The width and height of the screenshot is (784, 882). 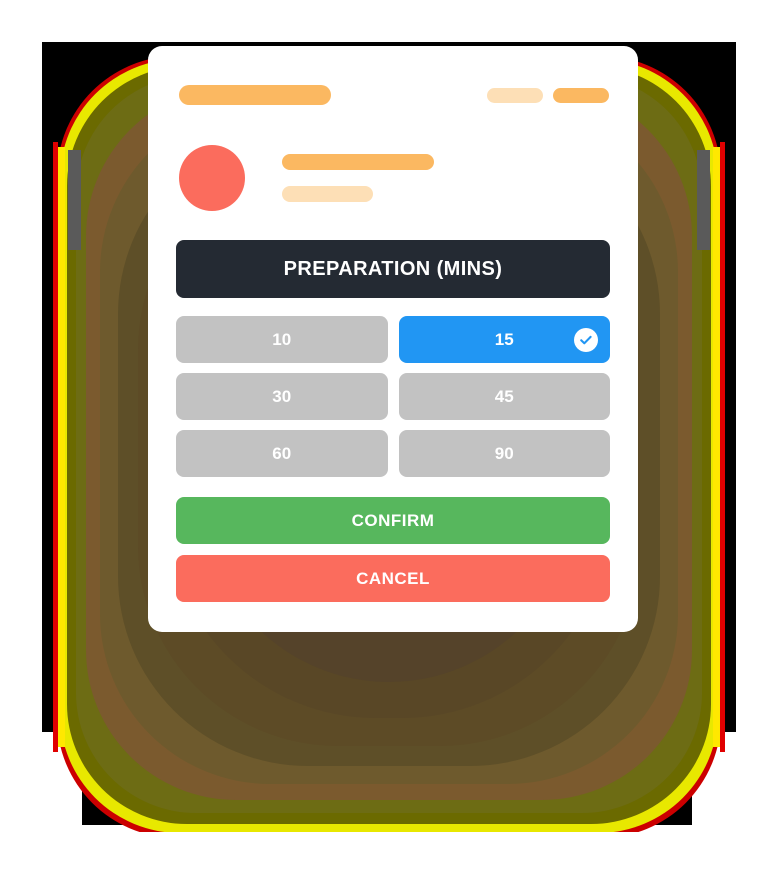 I want to click on glow-seam-right, so click(x=716, y=447).